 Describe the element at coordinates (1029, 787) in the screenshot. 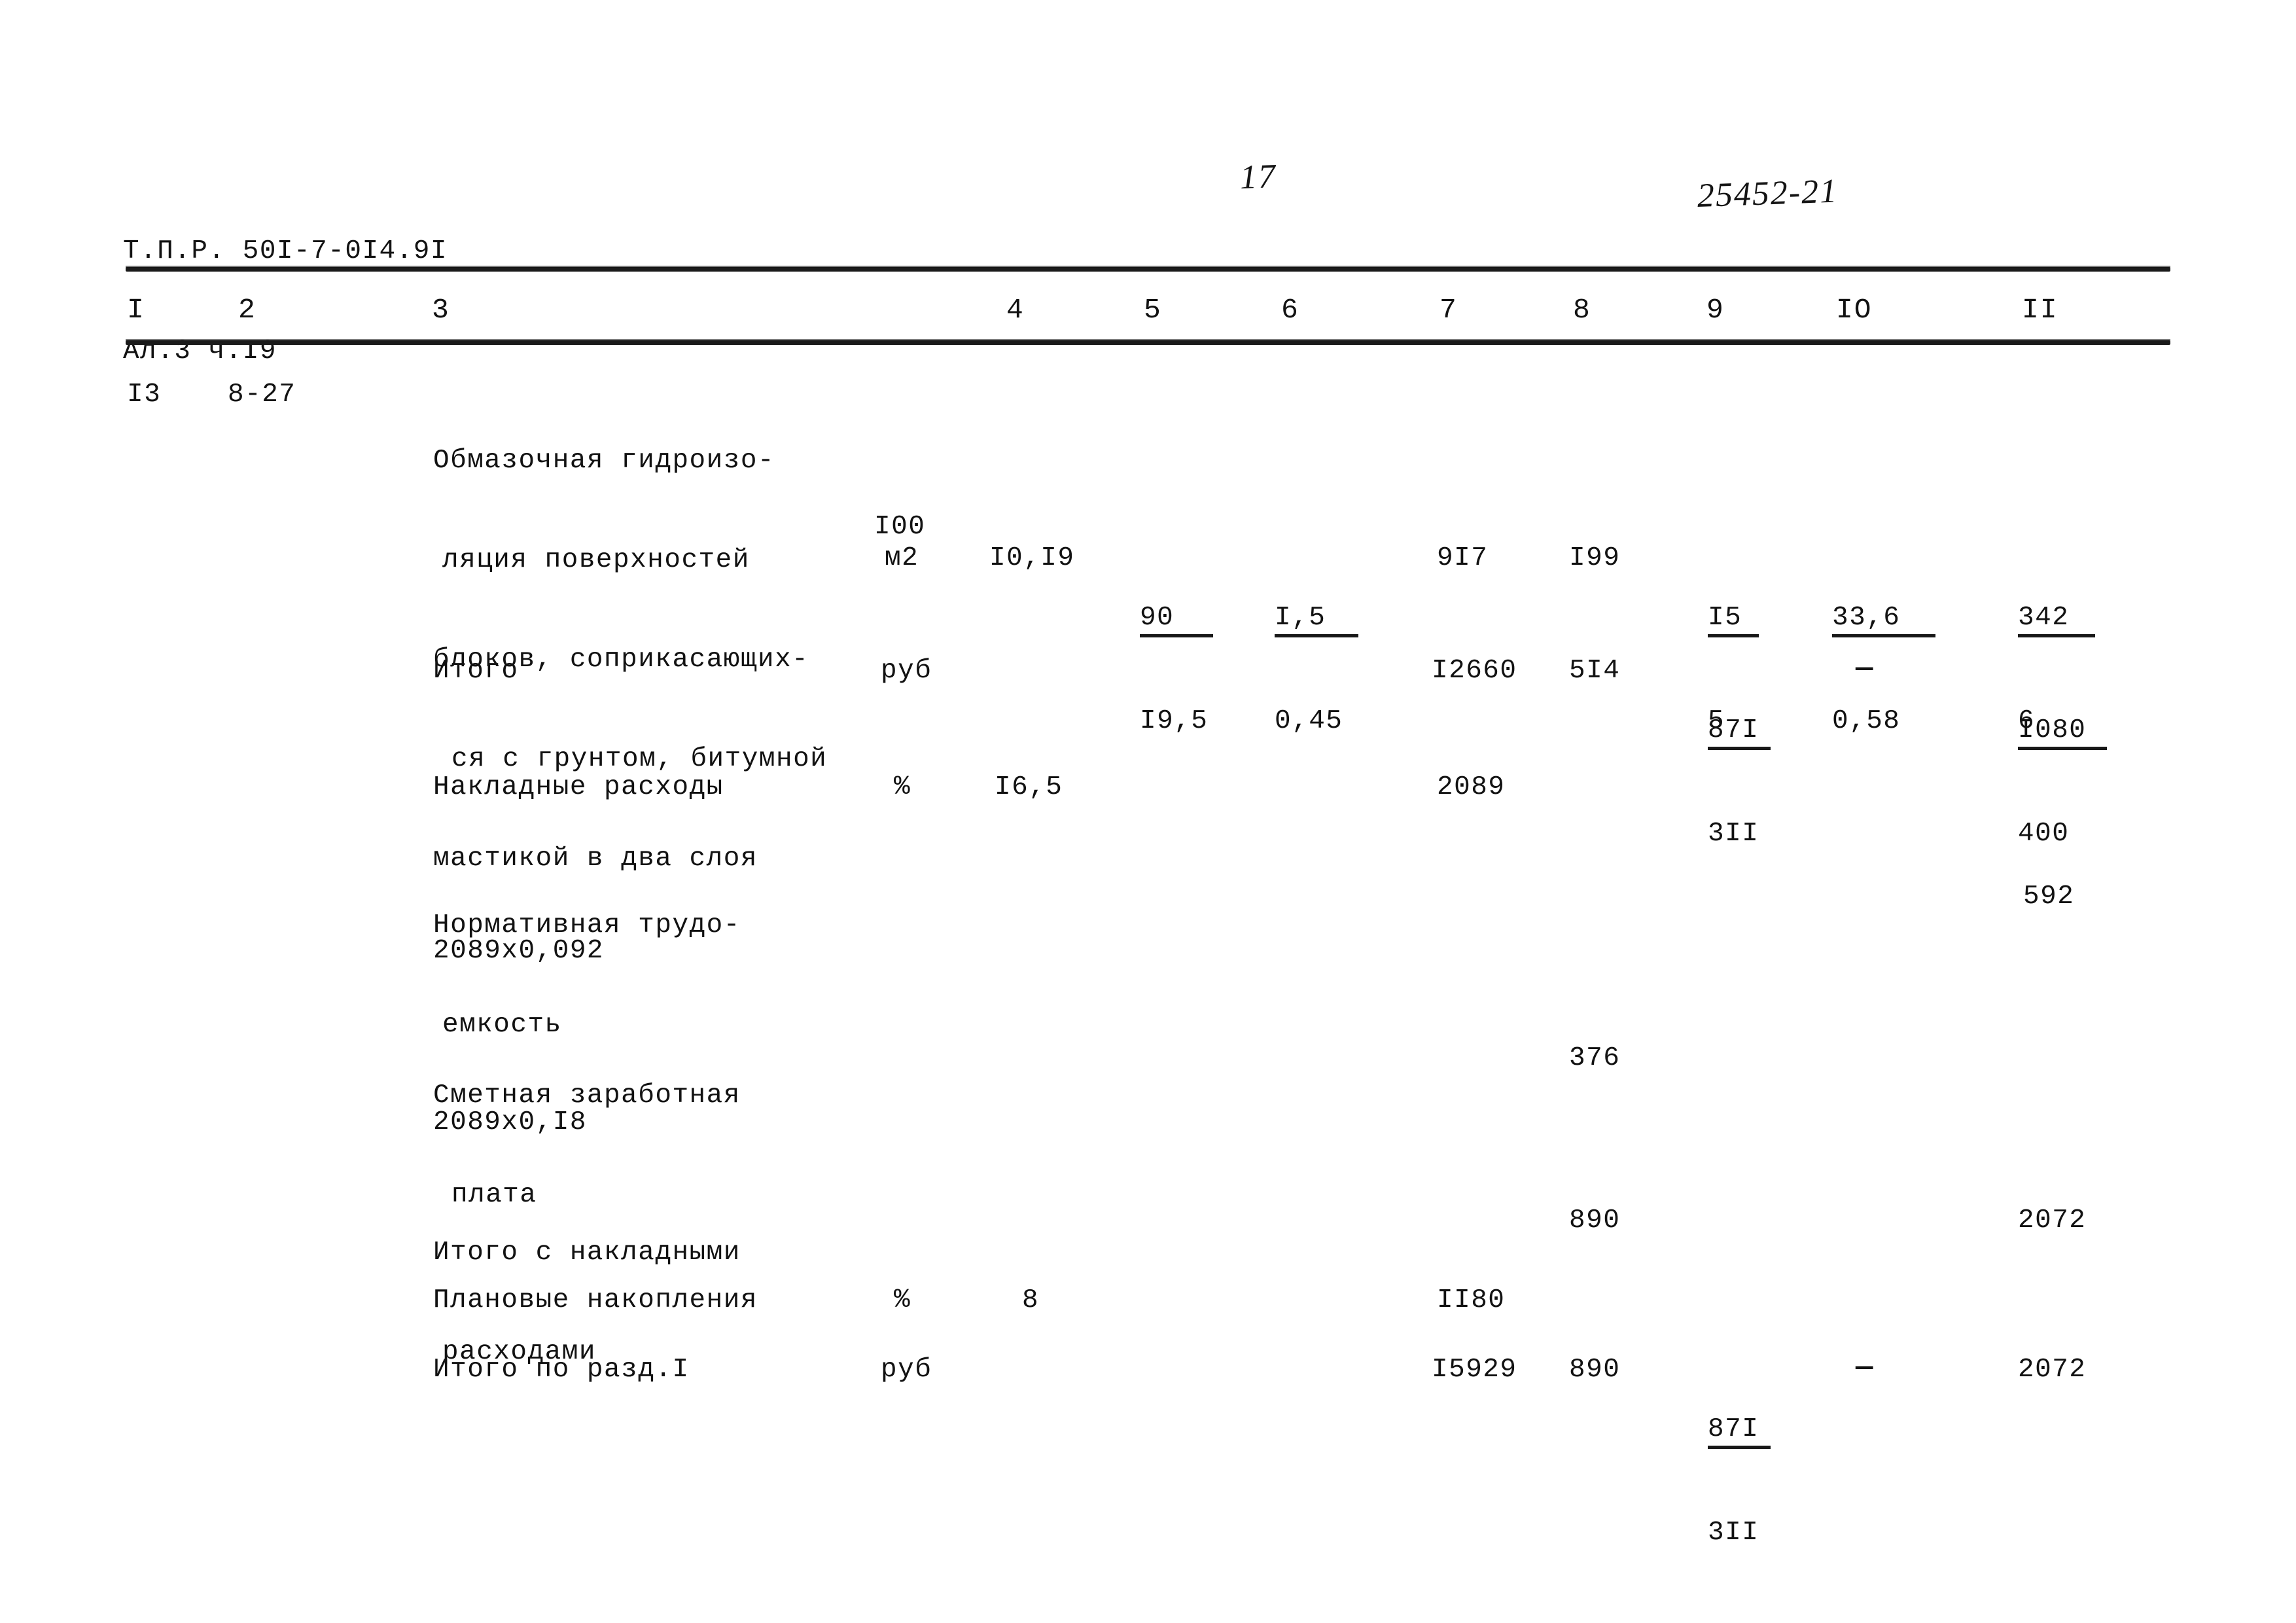

I see `overheads-col4: I6,5` at that location.